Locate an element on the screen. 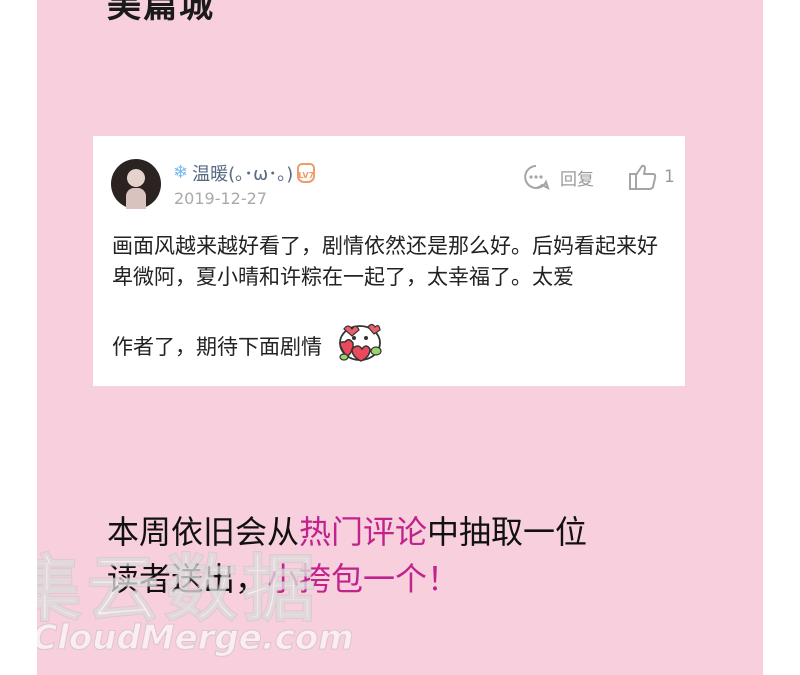  username: 温暖(｡･ω･｡) is located at coordinates (242, 173).